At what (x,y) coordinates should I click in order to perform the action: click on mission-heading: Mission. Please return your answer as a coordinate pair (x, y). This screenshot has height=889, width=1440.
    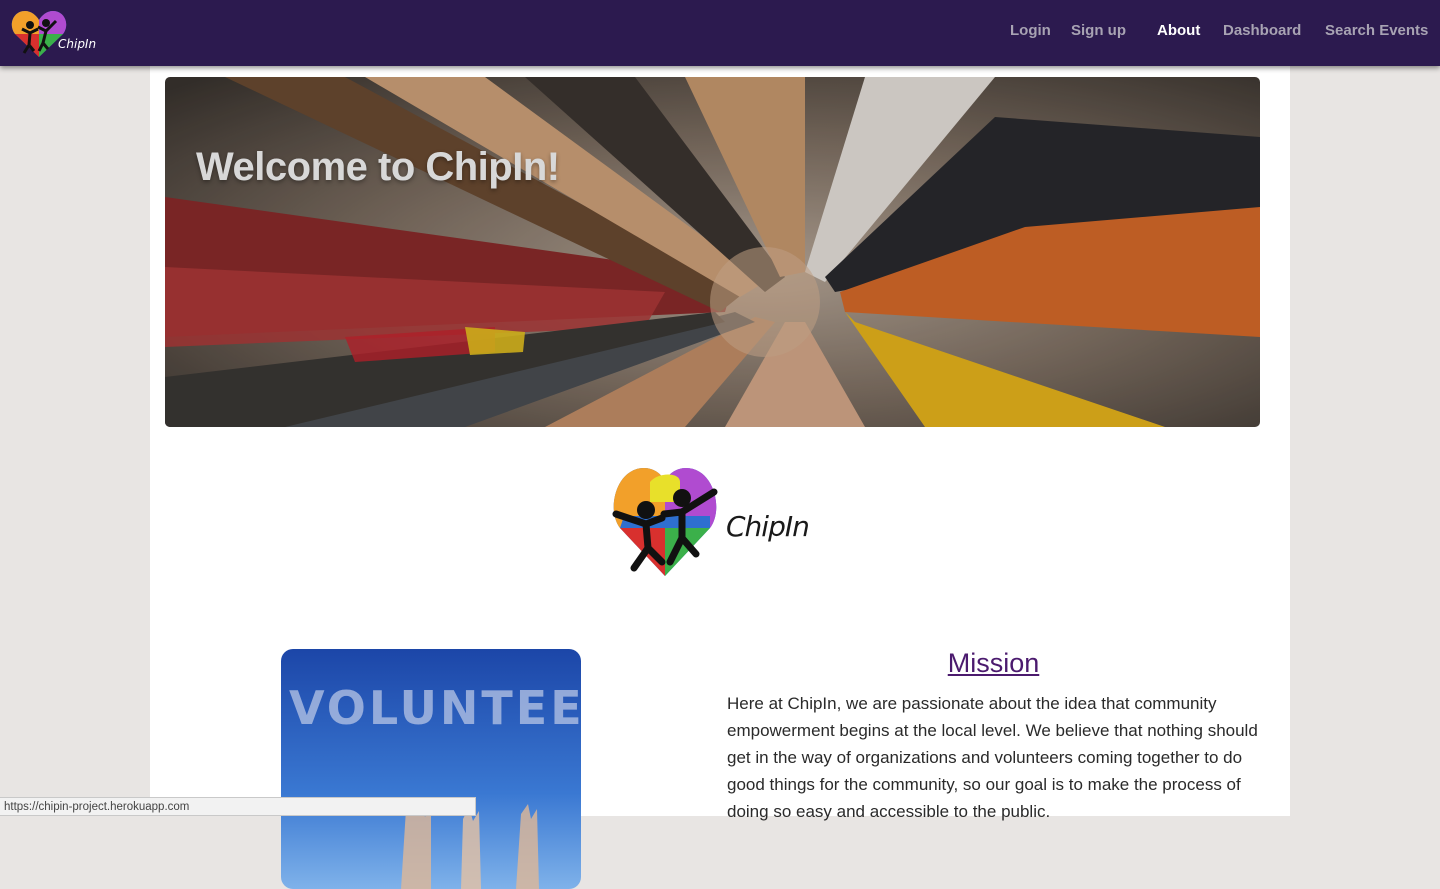
    Looking at the image, I should click on (993, 663).